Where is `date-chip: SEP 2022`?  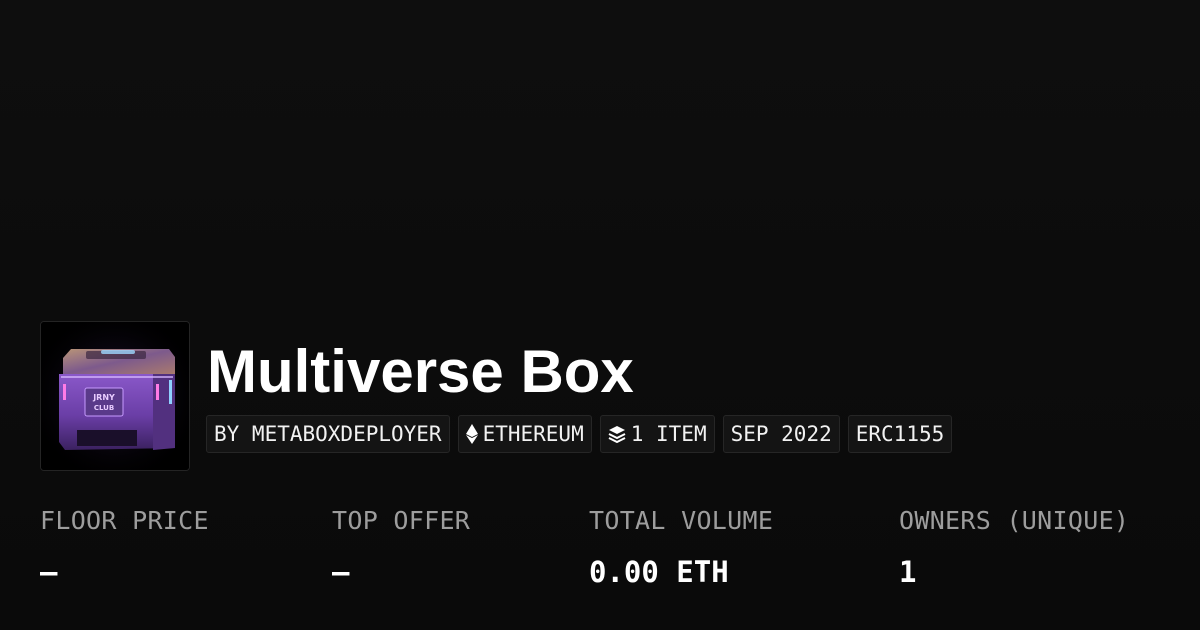 date-chip: SEP 2022 is located at coordinates (781, 434).